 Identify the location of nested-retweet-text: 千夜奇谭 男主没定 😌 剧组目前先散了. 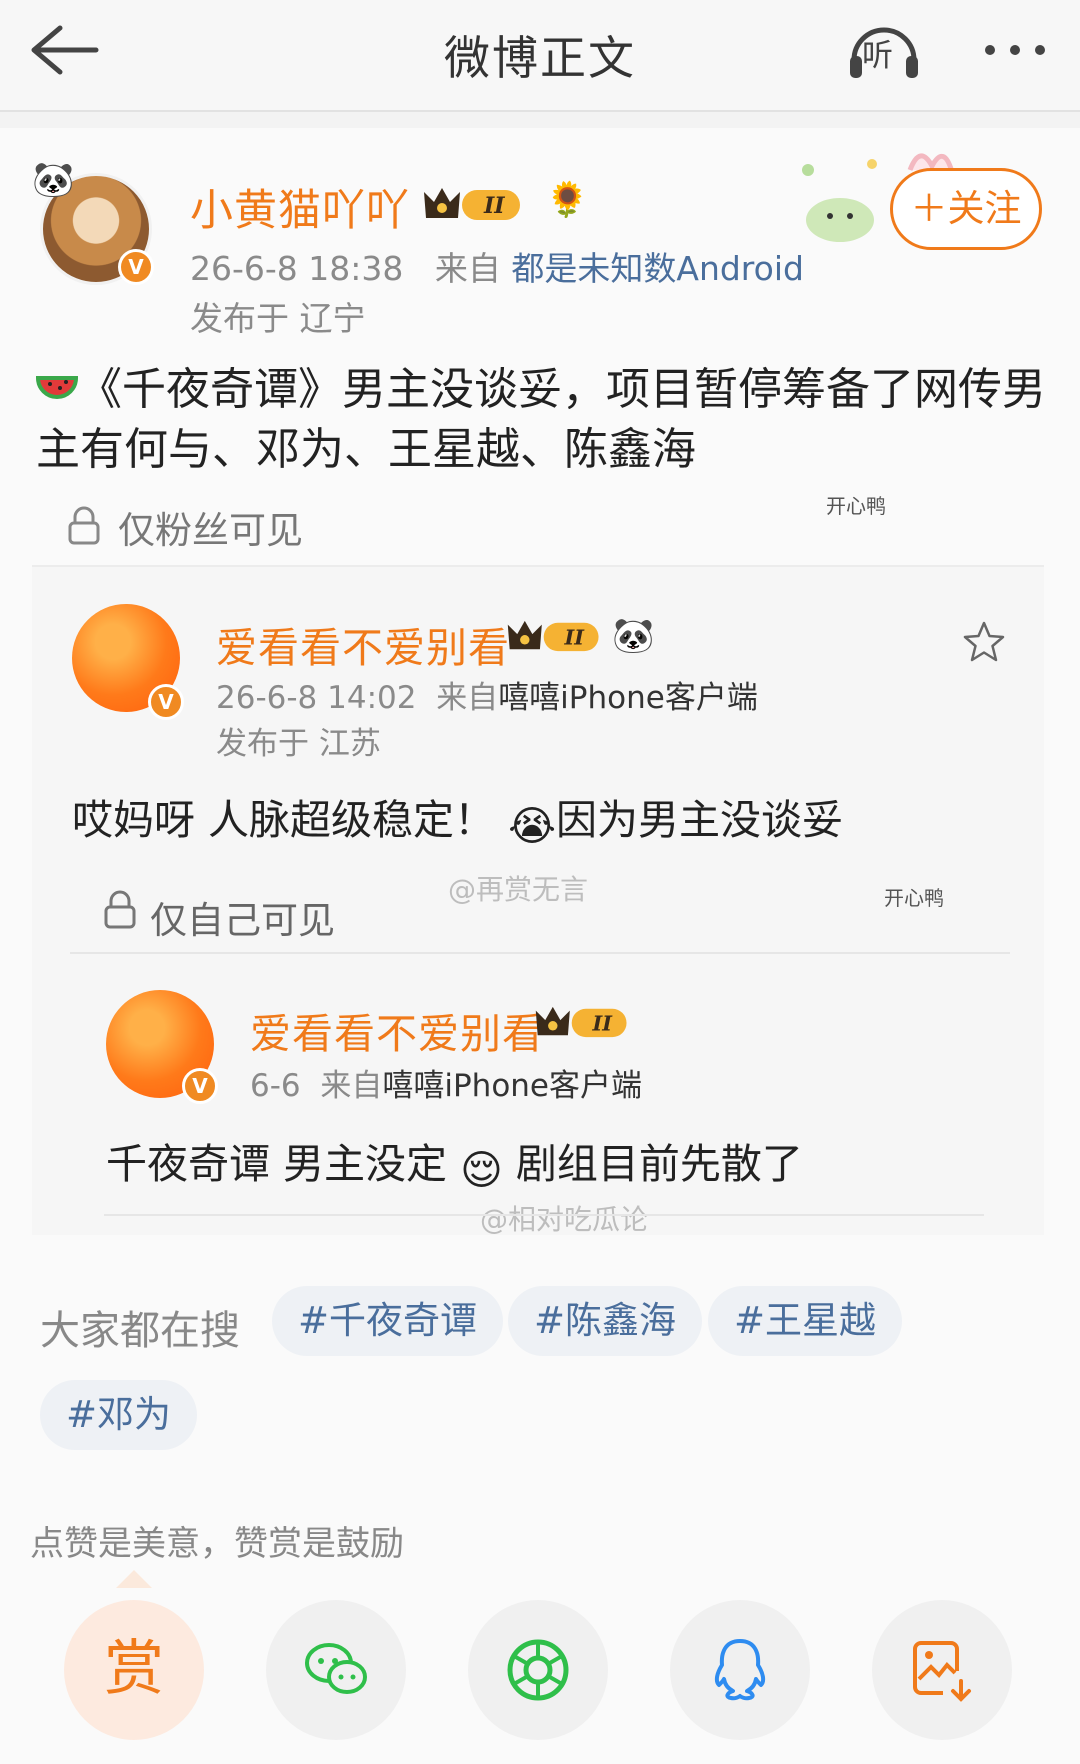
(454, 1162).